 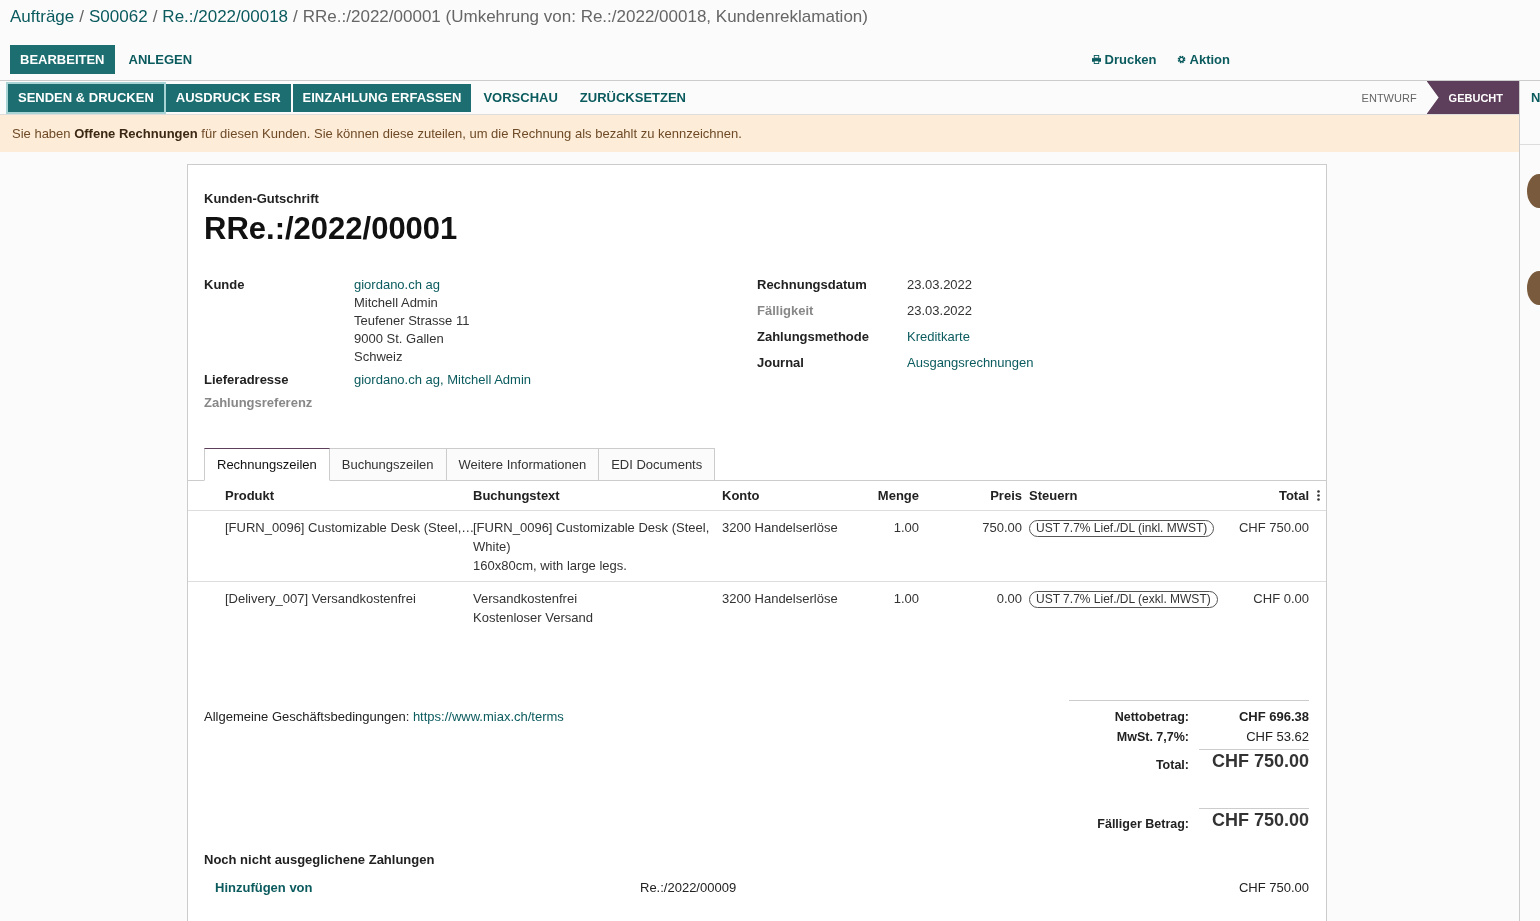 What do you see at coordinates (1172, 765) in the screenshot?
I see `total-label: Total:` at bounding box center [1172, 765].